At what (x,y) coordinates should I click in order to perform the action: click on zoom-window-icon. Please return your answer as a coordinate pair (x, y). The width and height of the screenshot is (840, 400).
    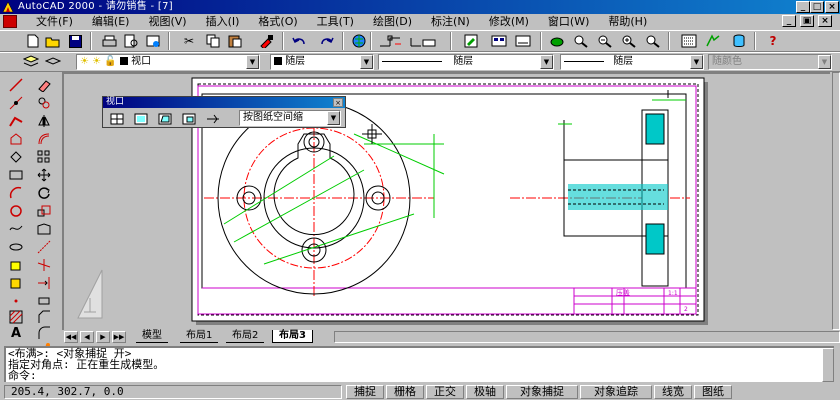
    Looking at the image, I should click on (605, 41).